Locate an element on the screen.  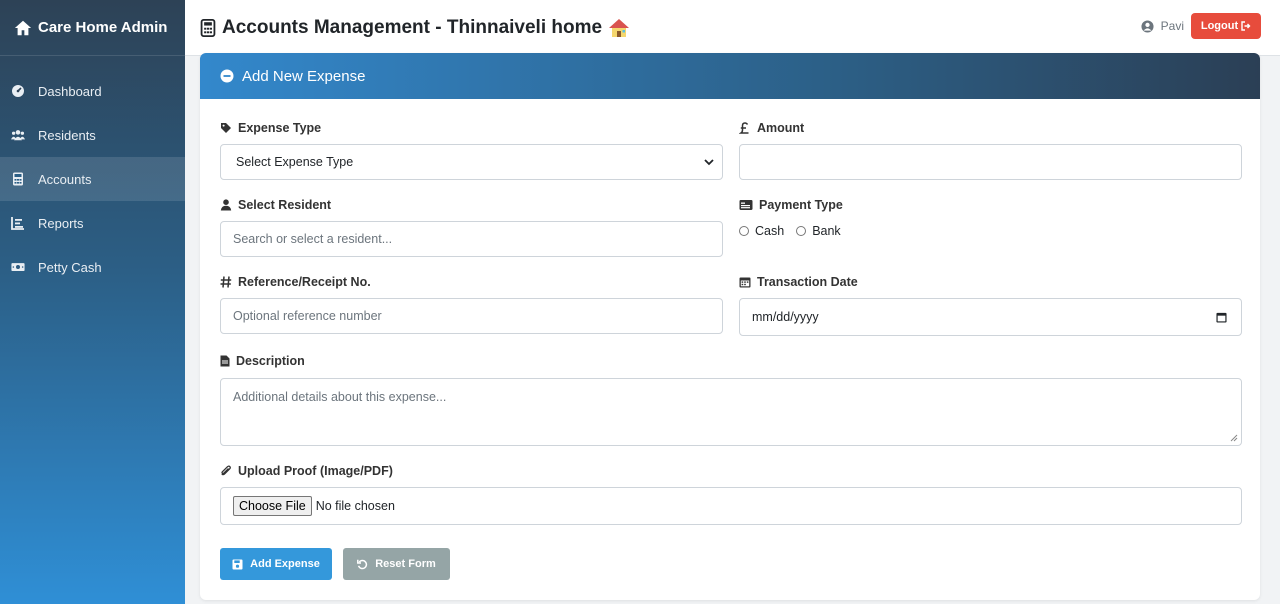
sidebar-item-residents: Residents is located at coordinates (92, 135).